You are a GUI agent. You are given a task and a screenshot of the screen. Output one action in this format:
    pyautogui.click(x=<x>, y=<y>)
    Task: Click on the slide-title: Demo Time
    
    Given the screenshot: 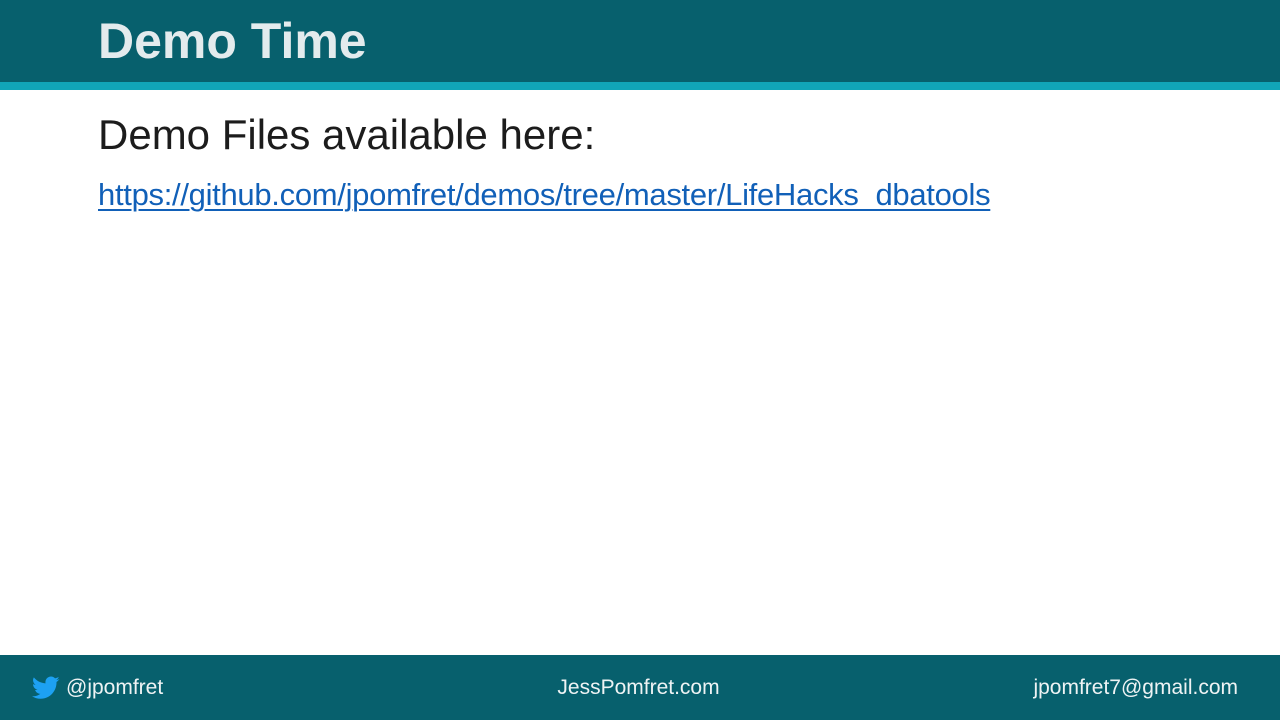 What is the action you would take?
    pyautogui.click(x=232, y=41)
    